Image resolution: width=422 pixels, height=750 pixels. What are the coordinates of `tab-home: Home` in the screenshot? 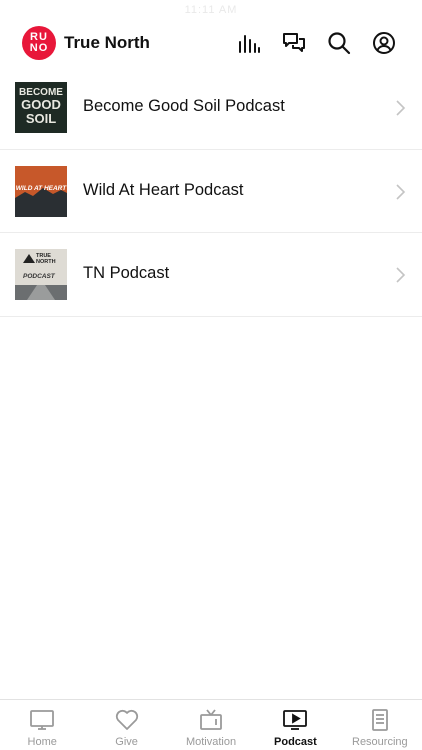 It's located at (42, 725).